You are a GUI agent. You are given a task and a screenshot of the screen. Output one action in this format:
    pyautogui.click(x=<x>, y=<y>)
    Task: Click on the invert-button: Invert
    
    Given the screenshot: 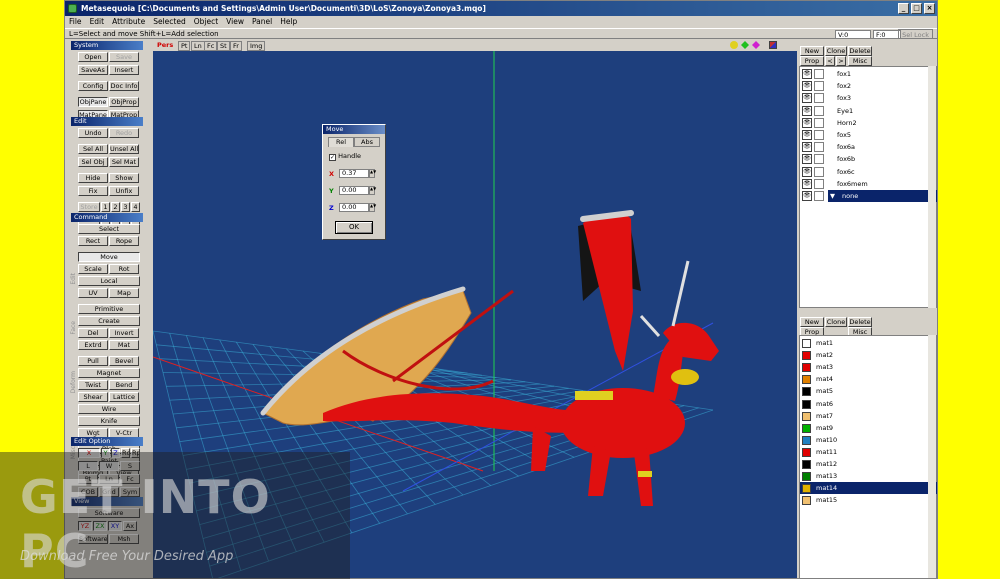 What is the action you would take?
    pyautogui.click(x=124, y=333)
    